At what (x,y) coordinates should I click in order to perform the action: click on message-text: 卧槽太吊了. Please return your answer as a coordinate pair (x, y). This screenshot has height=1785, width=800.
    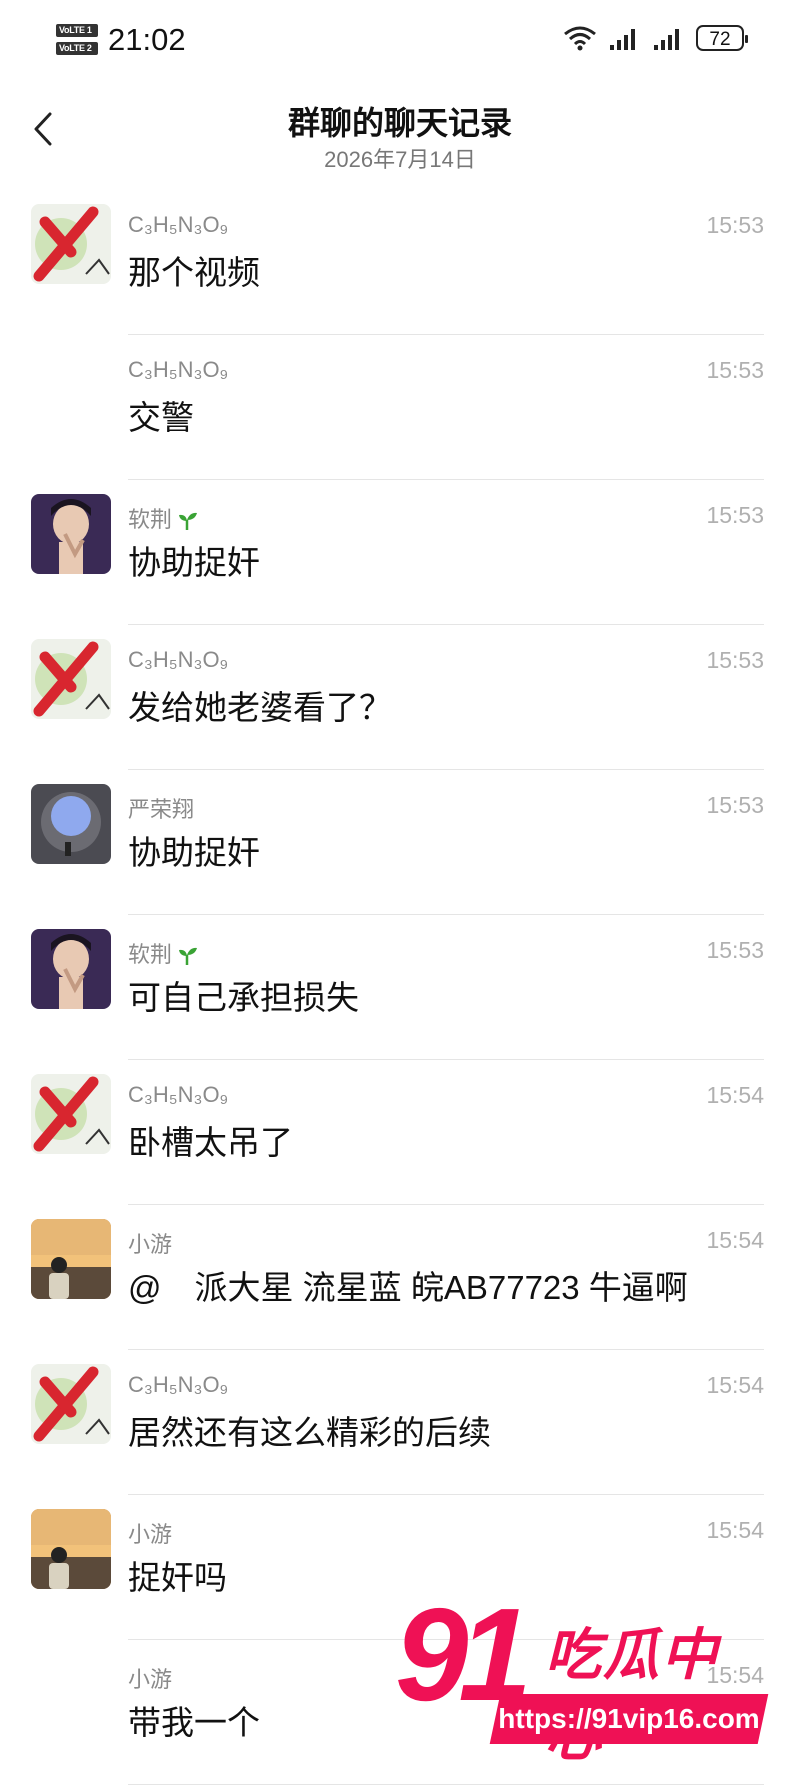
    Looking at the image, I should click on (210, 1142).